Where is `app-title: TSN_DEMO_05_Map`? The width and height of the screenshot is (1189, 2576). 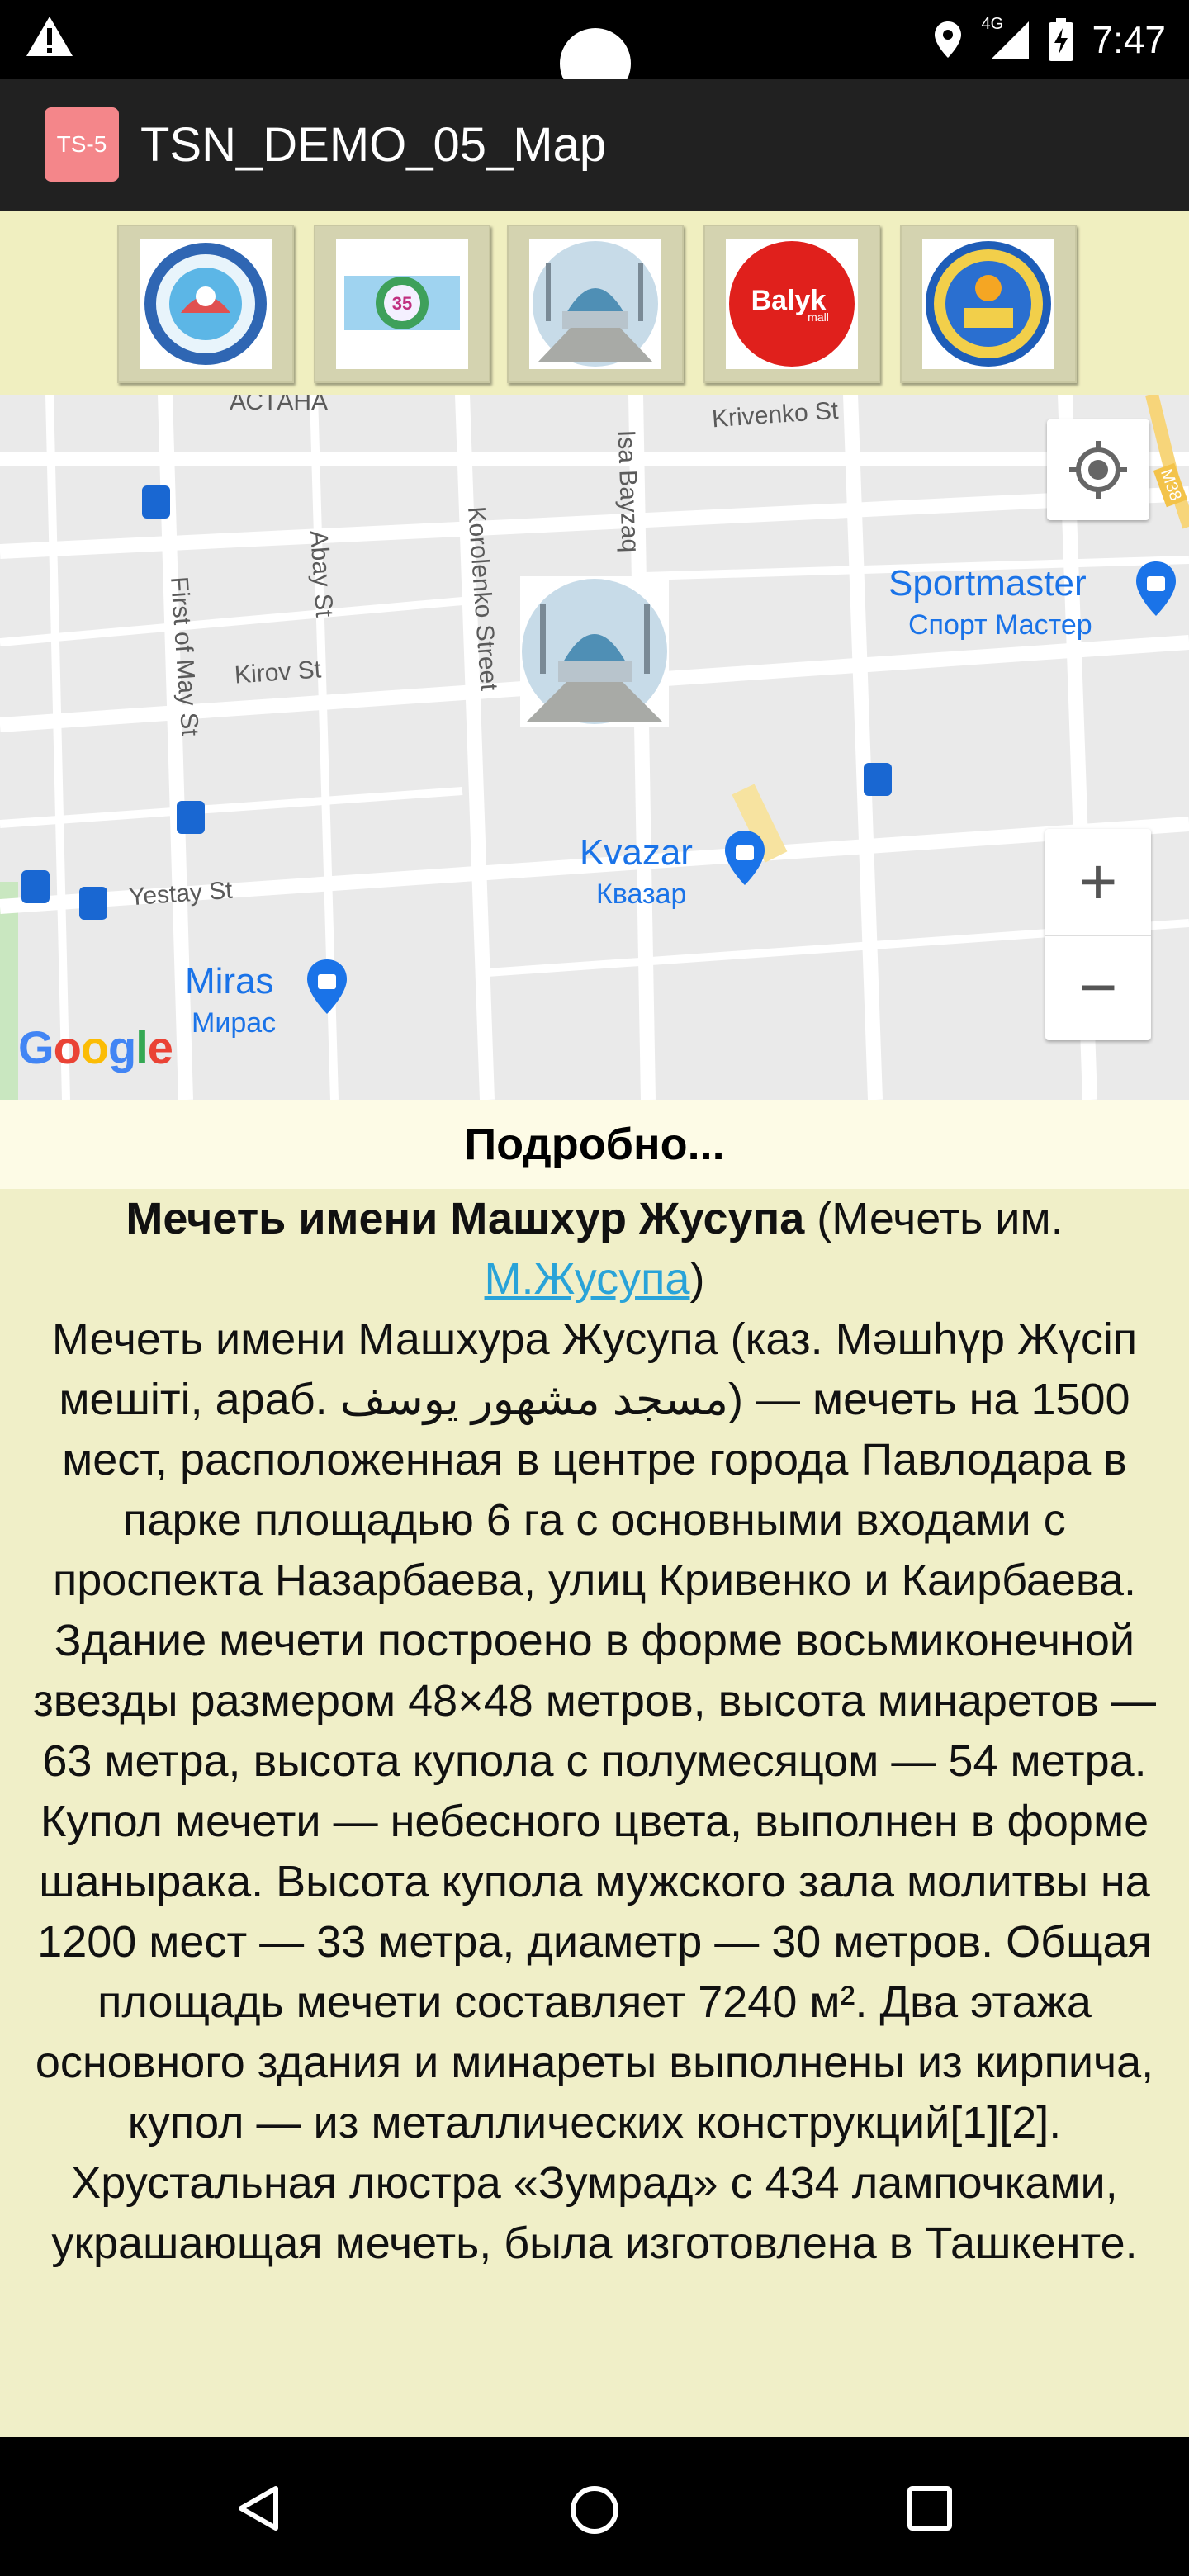
app-title: TSN_DEMO_05_Map is located at coordinates (373, 145).